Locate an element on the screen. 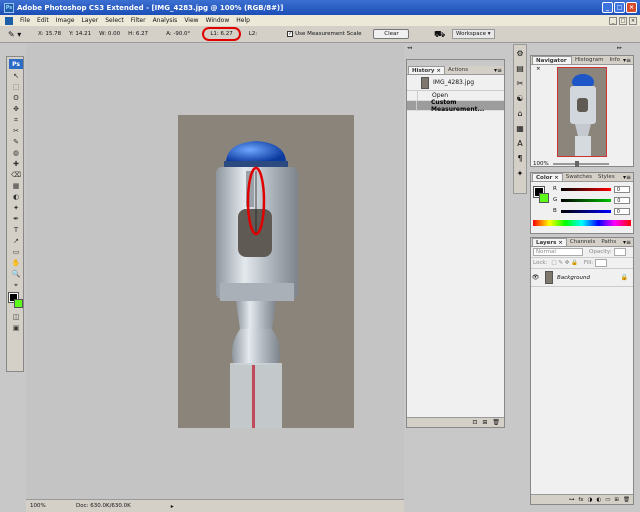 This screenshot has width=640, height=512. measurement-log-icon: ⌂ is located at coordinates (520, 114).